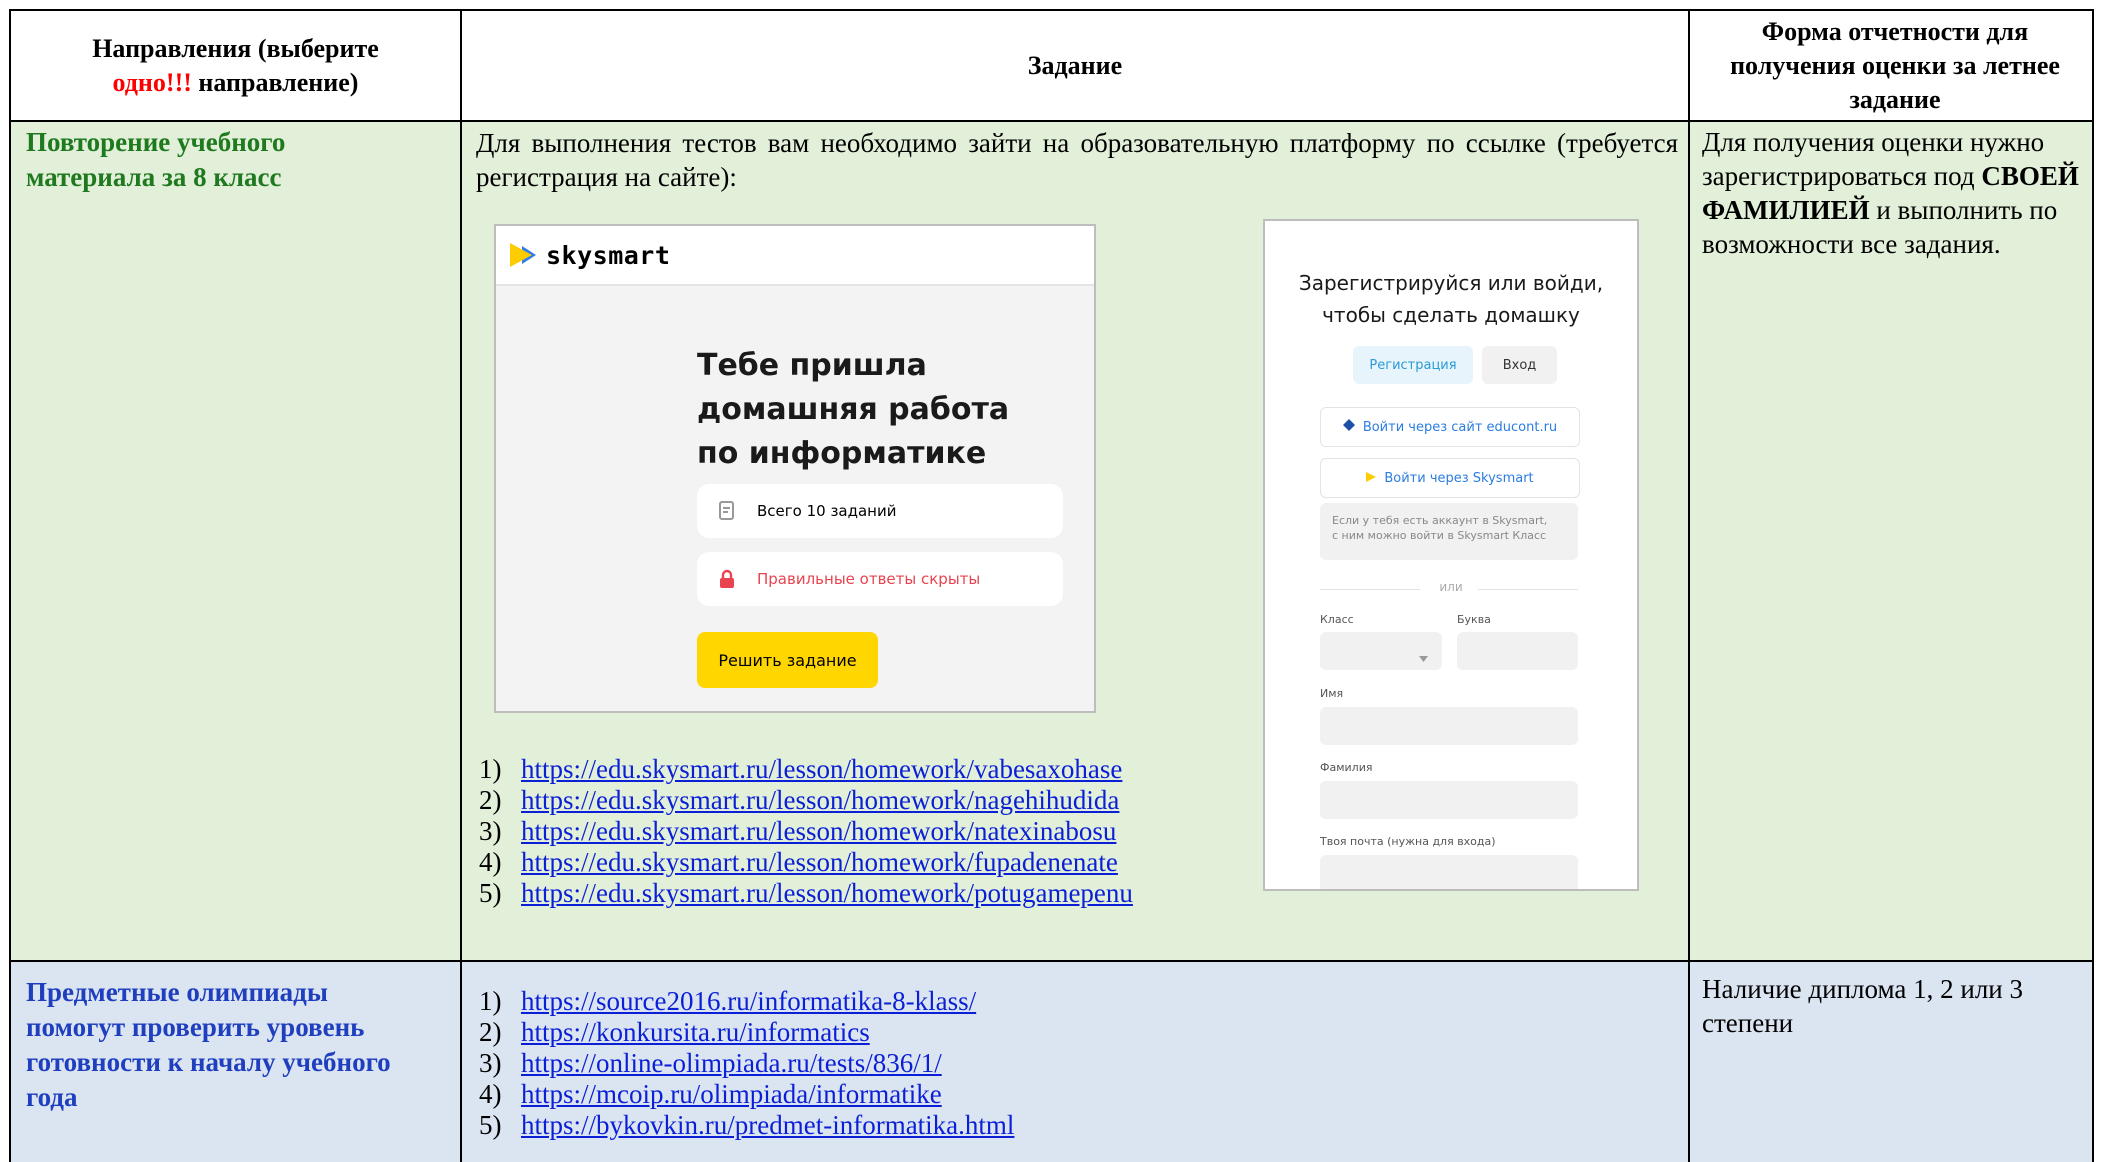  I want to click on class-label: Класс, so click(1337, 619).